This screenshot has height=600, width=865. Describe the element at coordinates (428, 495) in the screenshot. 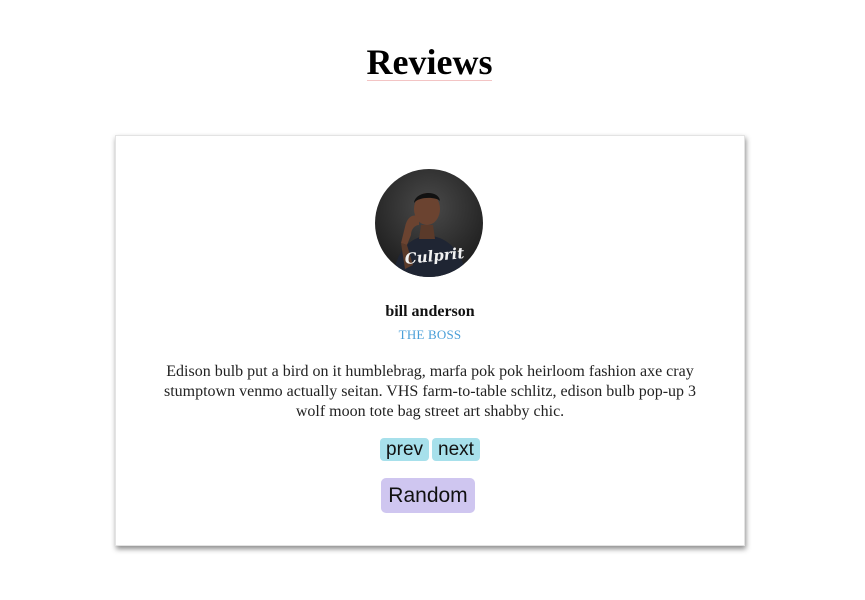

I see `random-button: Random` at that location.